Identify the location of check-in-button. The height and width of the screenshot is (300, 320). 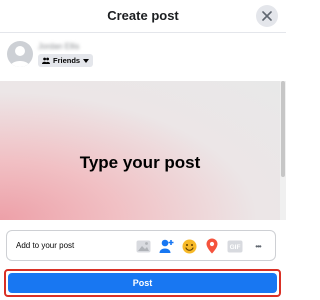
(212, 246).